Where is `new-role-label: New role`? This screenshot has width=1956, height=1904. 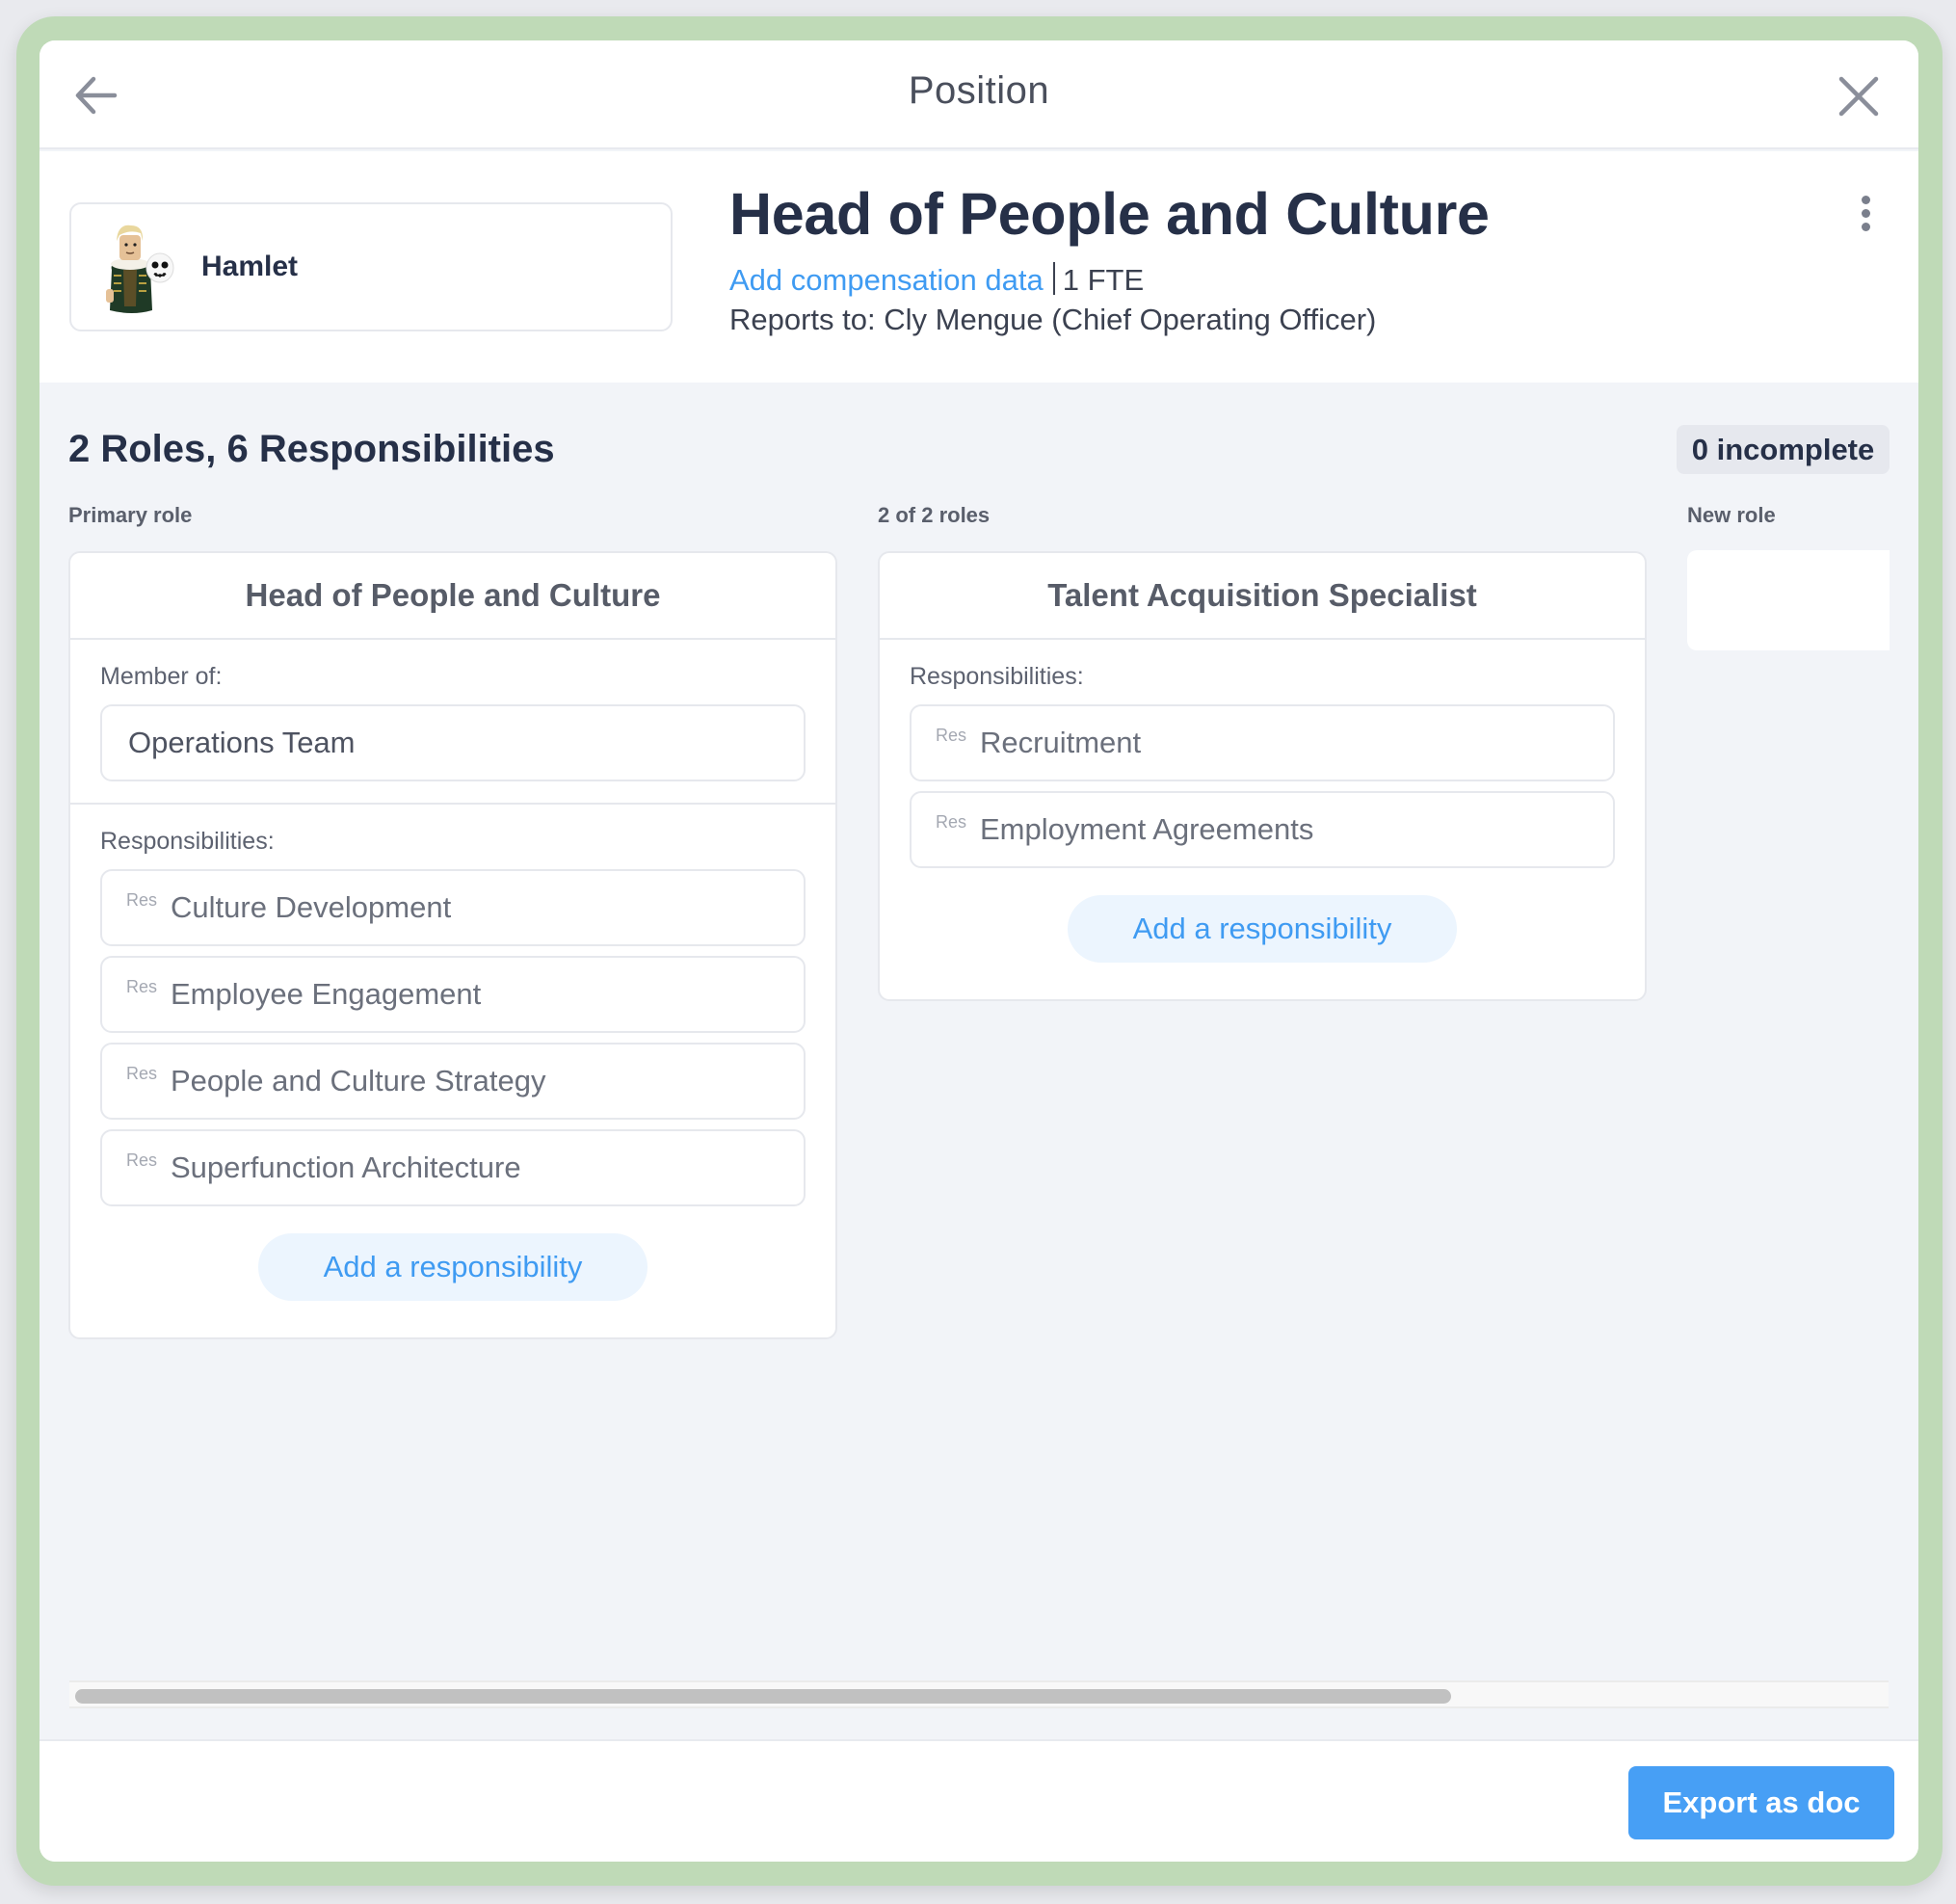
new-role-label: New role is located at coordinates (1731, 515).